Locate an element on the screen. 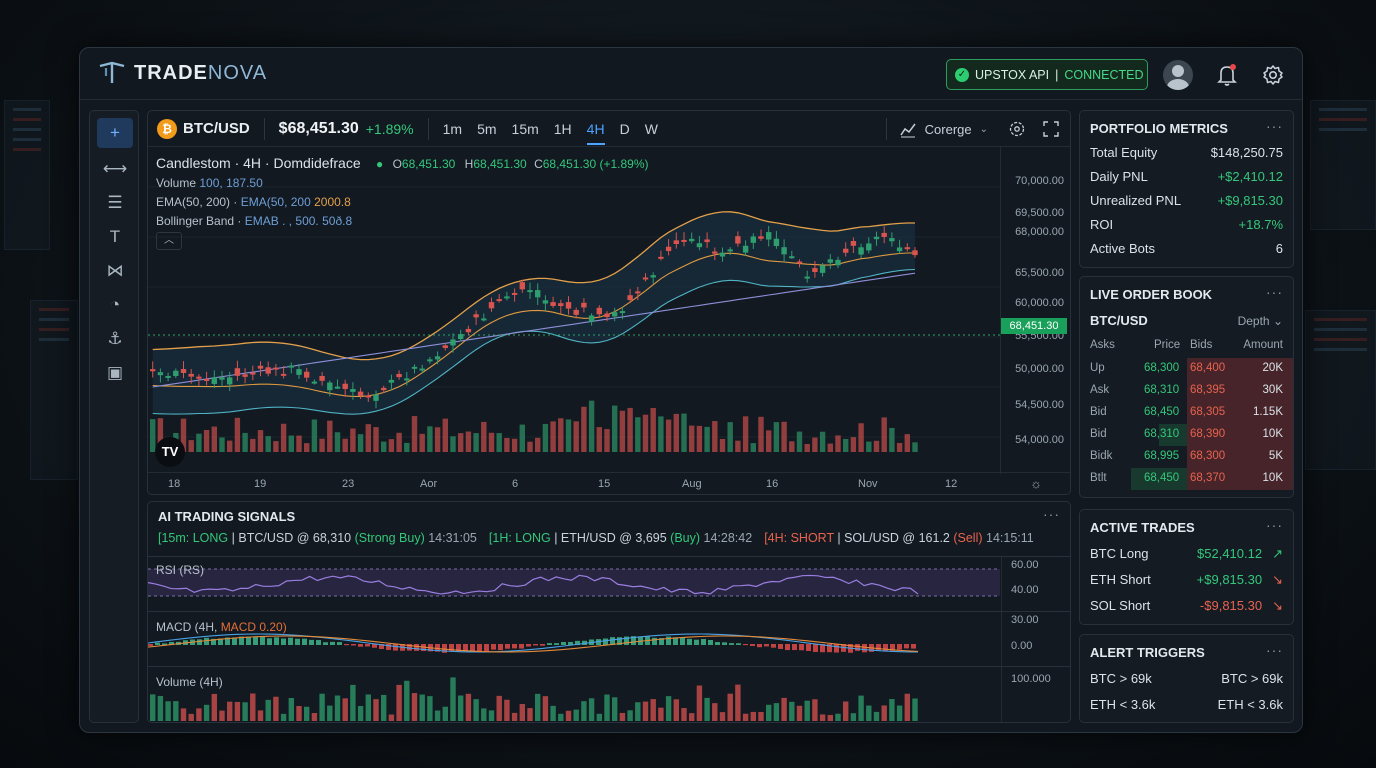  order-book-row: Ask 68,310 68,395 30K is located at coordinates (1186, 391).